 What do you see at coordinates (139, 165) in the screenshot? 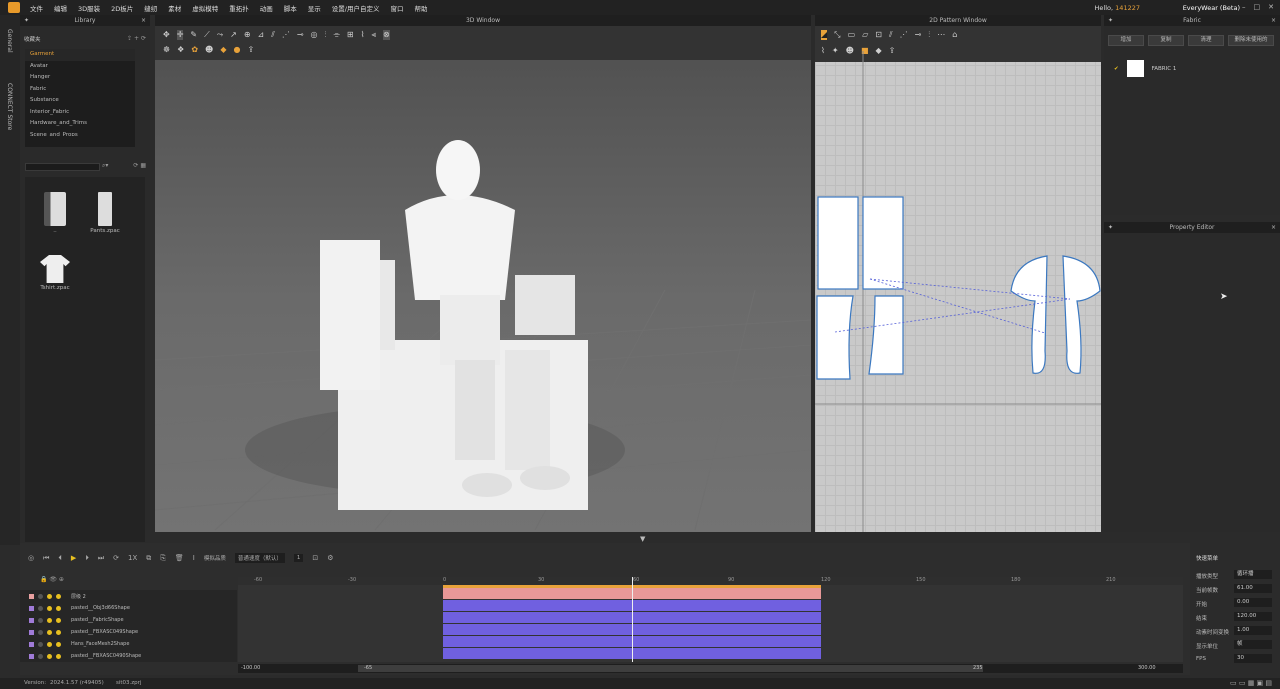
I see `view-toggle-icon: ⟳ ▦` at bounding box center [139, 165].